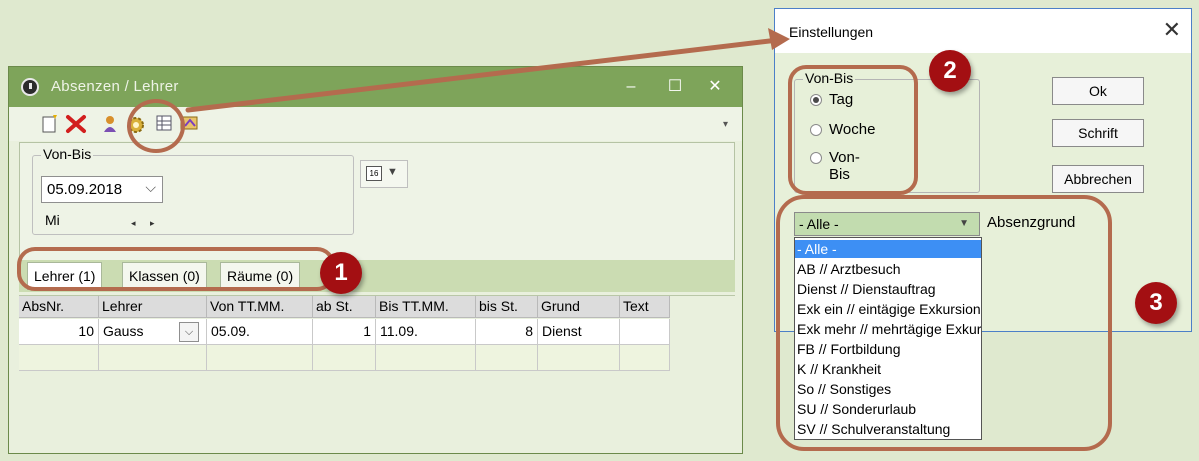 This screenshot has height=461, width=1199. Describe the element at coordinates (1172, 30) in the screenshot. I see `dialog-close-button: ✕` at that location.